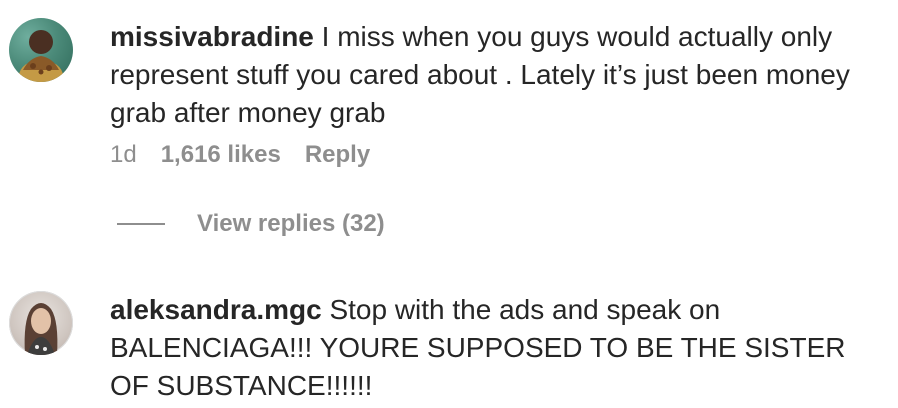 The width and height of the screenshot is (898, 408). Describe the element at coordinates (123, 155) in the screenshot. I see `comment-age: 1d` at that location.